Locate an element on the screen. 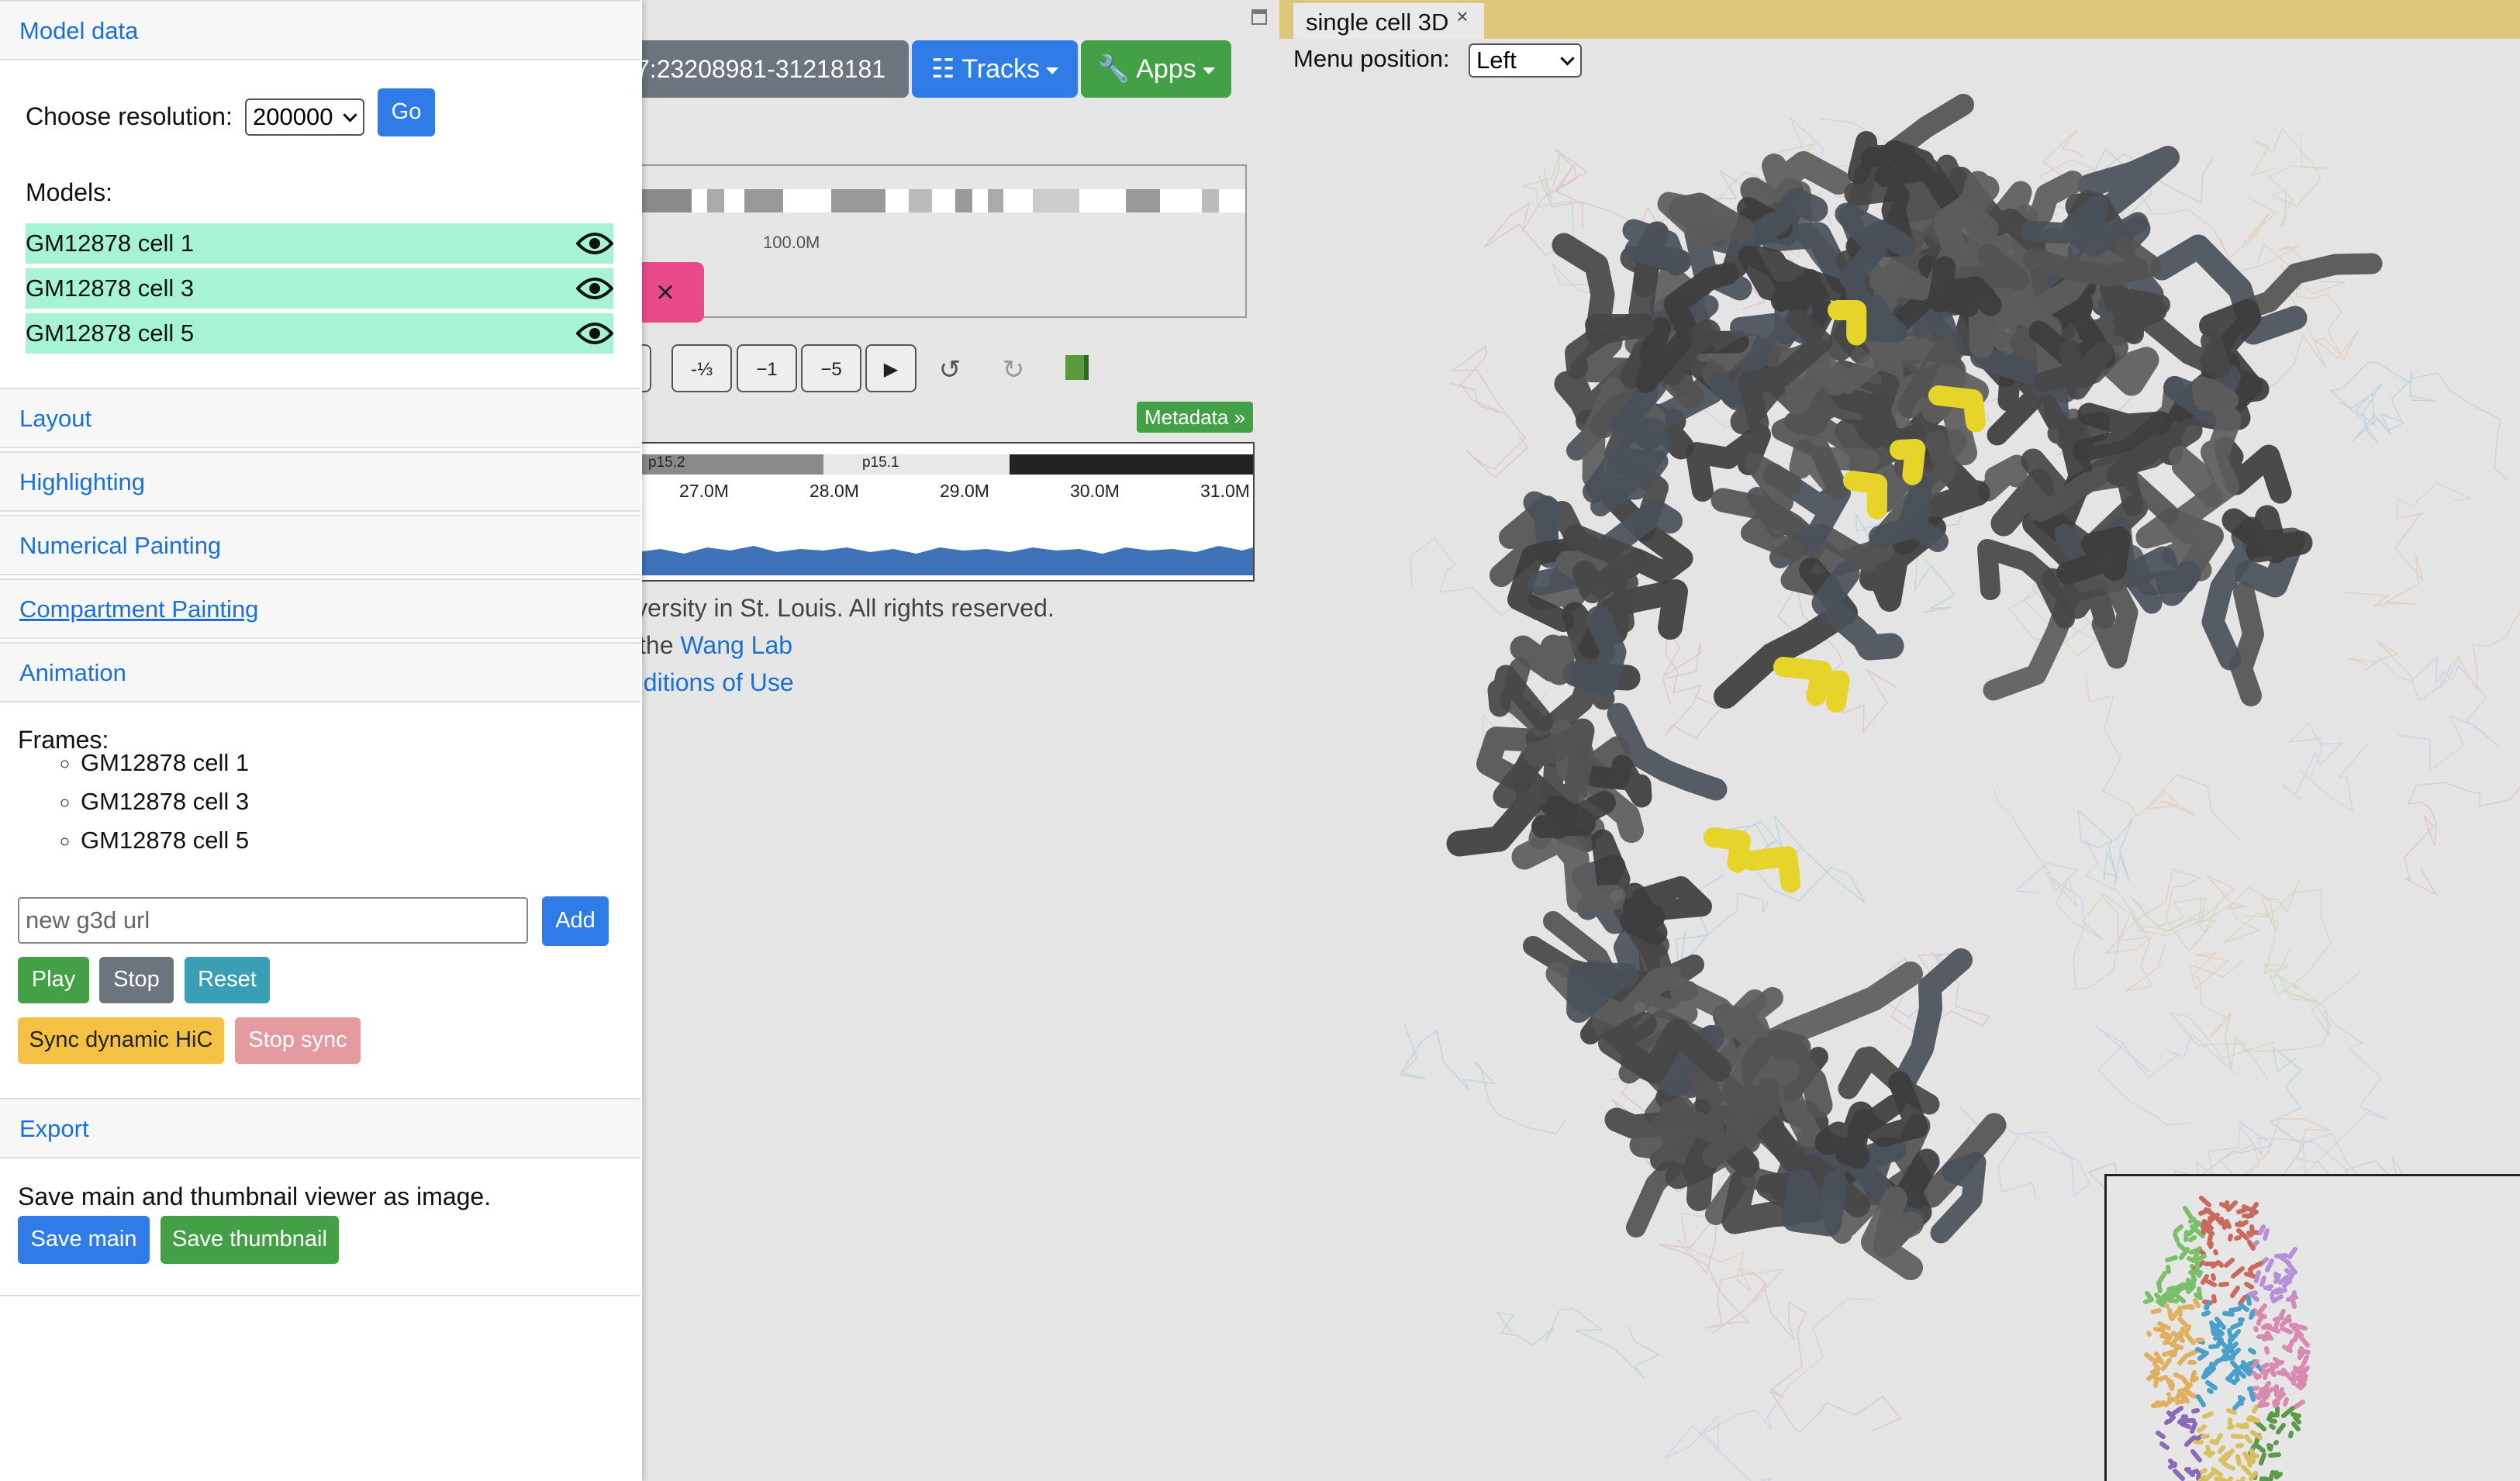 The width and height of the screenshot is (2520, 1481). menu-position-control: Menu position: is located at coordinates (1371, 59).